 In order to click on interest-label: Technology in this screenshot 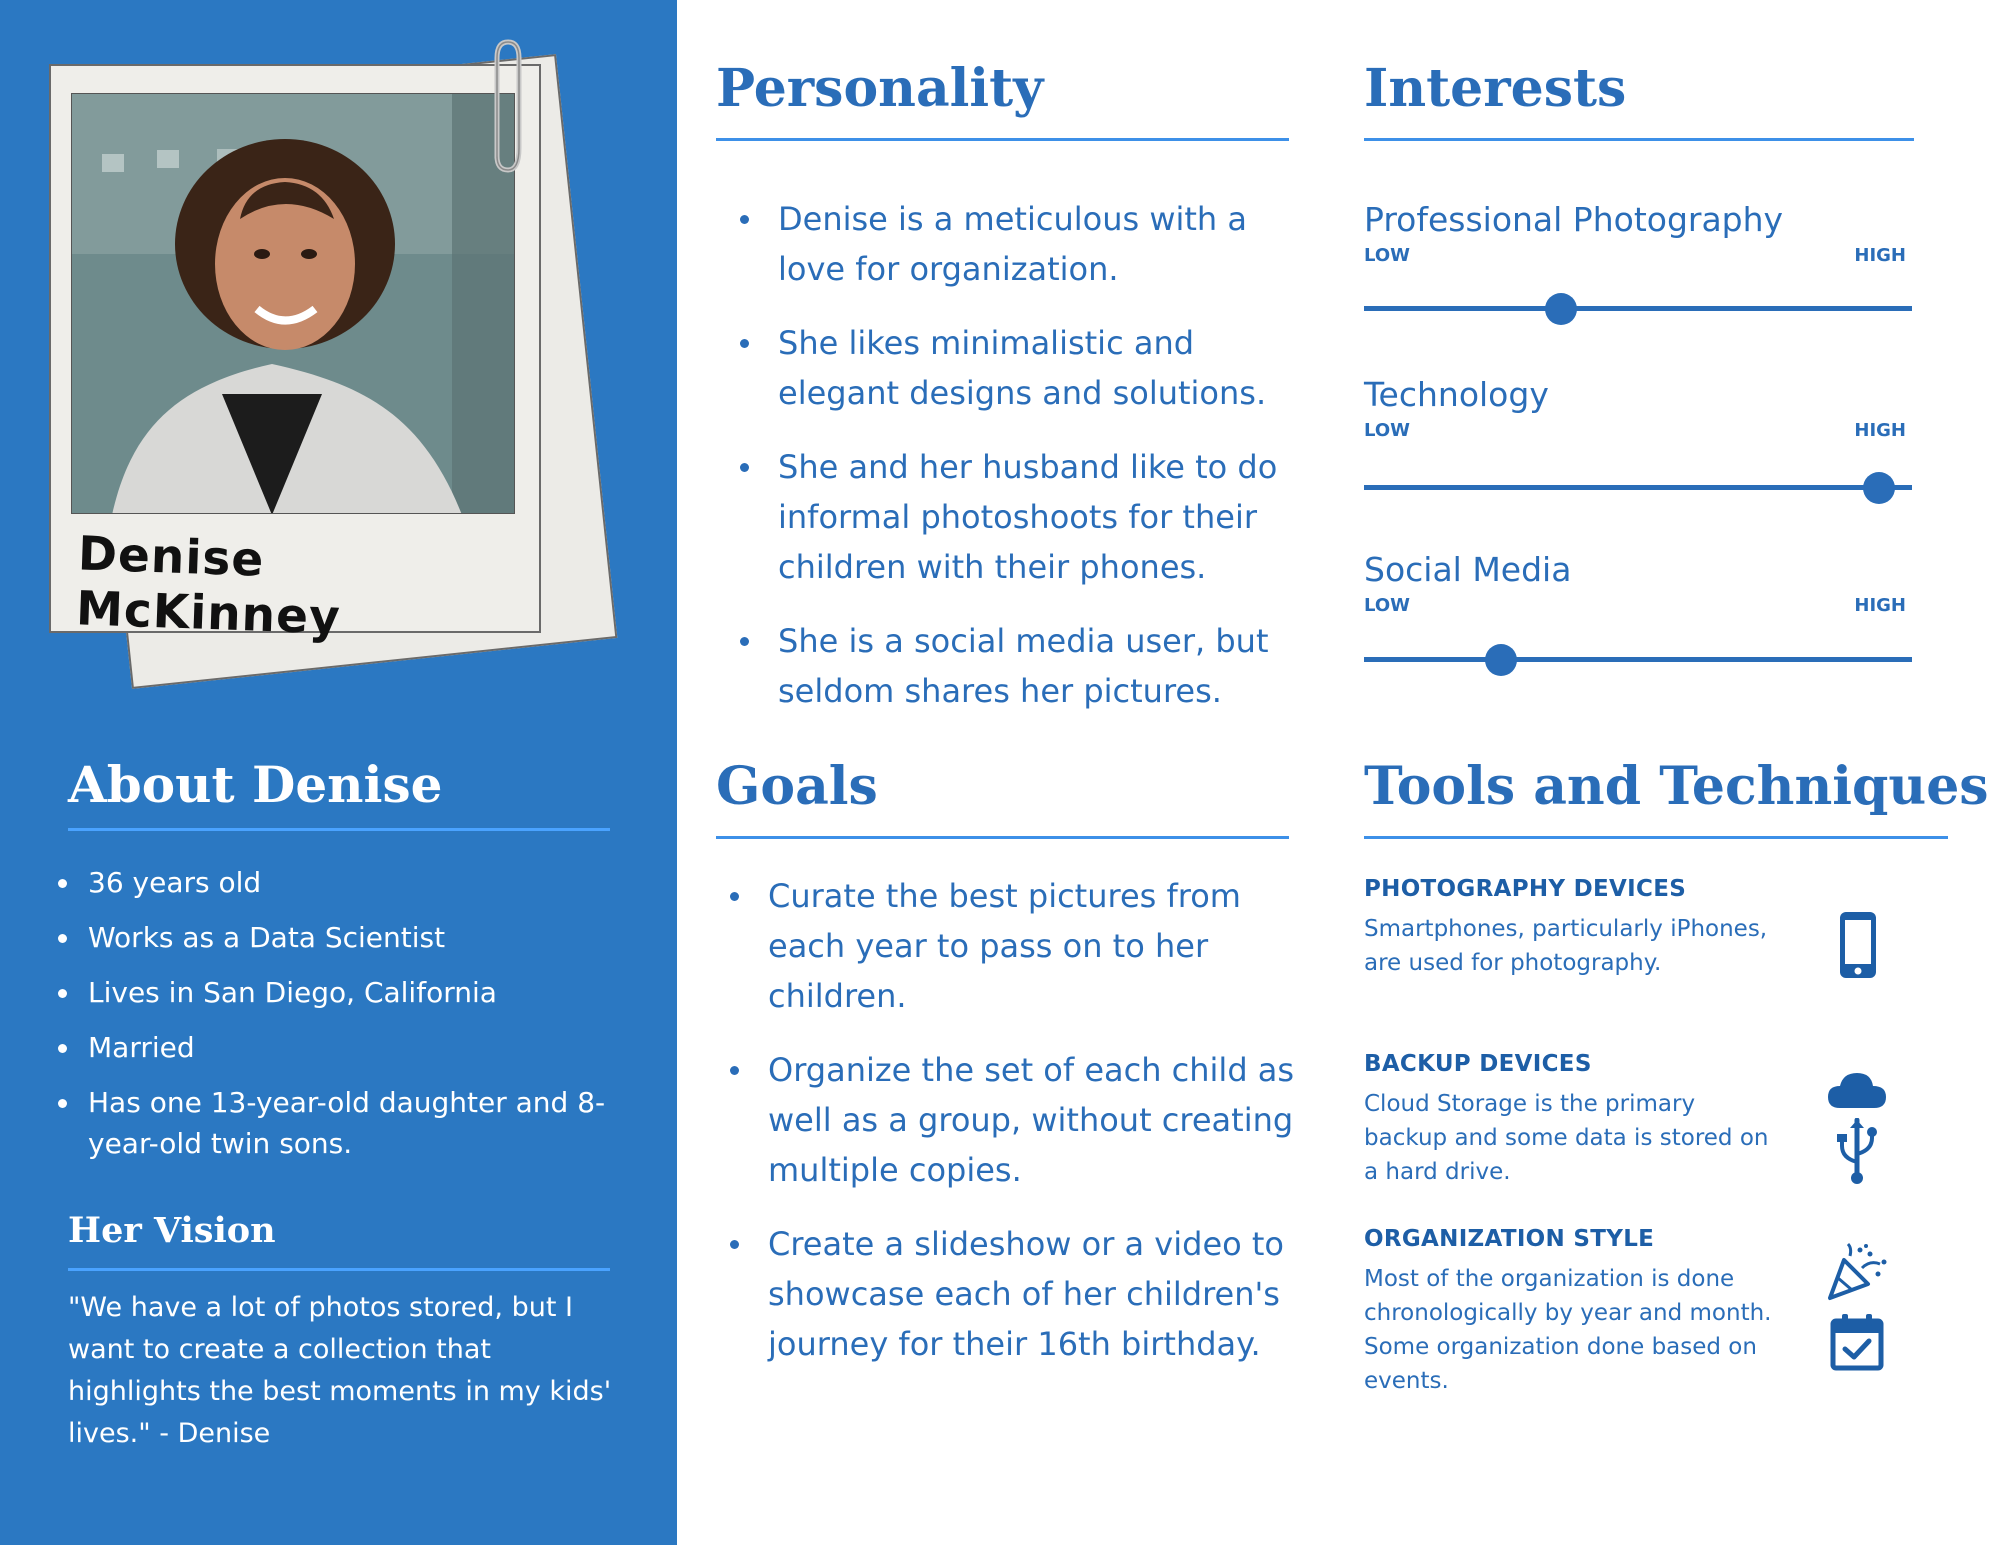, I will do `click(1456, 394)`.